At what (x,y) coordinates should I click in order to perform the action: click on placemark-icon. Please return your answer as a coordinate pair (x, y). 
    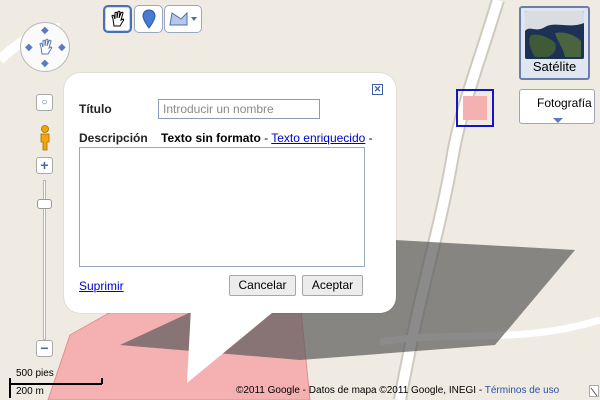
    Looking at the image, I should click on (148, 19).